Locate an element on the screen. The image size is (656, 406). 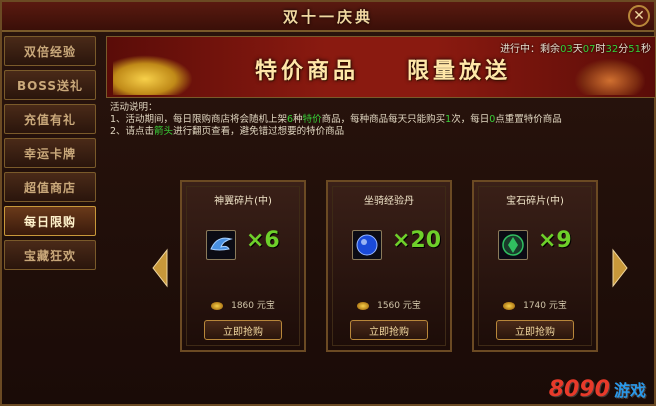
product-name: 神翼碎片(中) is located at coordinates (243, 201).